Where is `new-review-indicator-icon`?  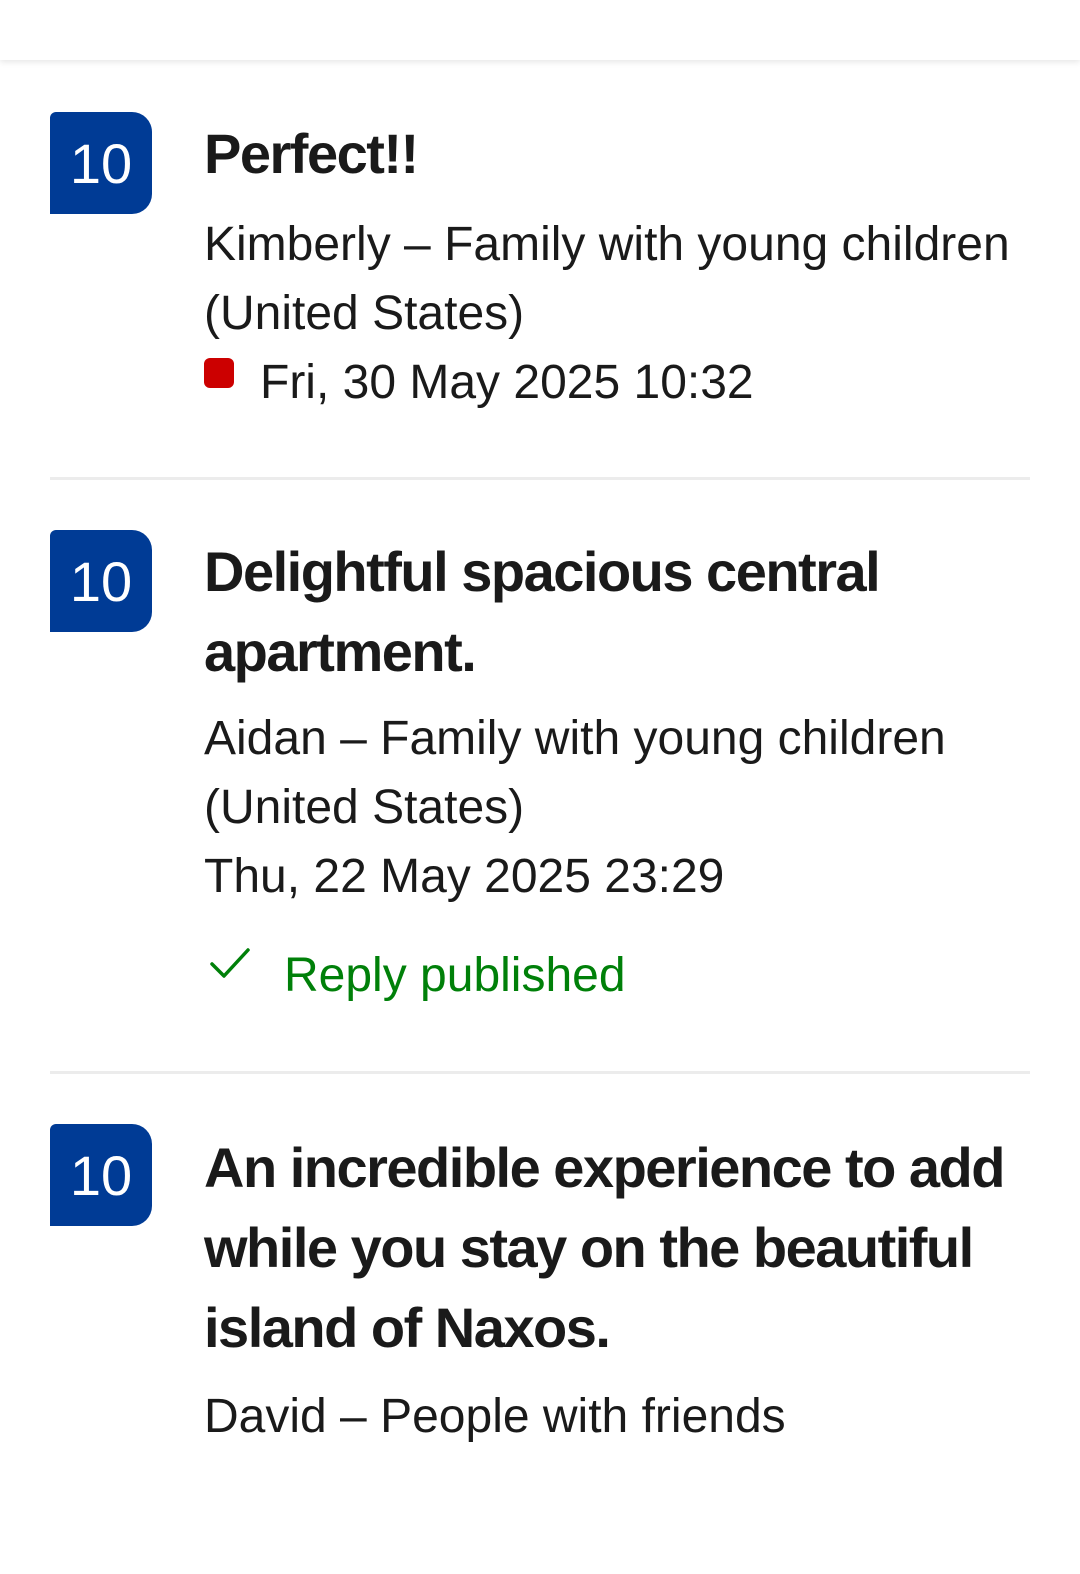
new-review-indicator-icon is located at coordinates (219, 372).